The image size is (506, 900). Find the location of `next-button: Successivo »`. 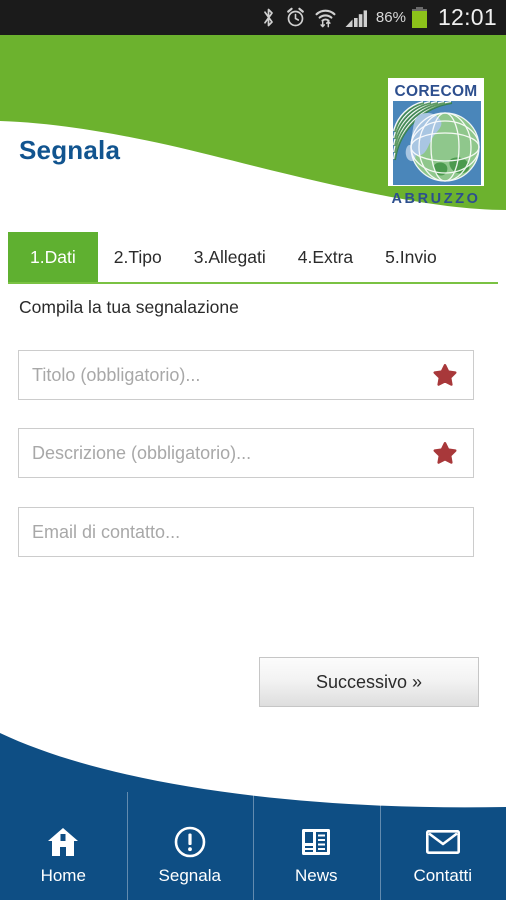

next-button: Successivo » is located at coordinates (369, 682).